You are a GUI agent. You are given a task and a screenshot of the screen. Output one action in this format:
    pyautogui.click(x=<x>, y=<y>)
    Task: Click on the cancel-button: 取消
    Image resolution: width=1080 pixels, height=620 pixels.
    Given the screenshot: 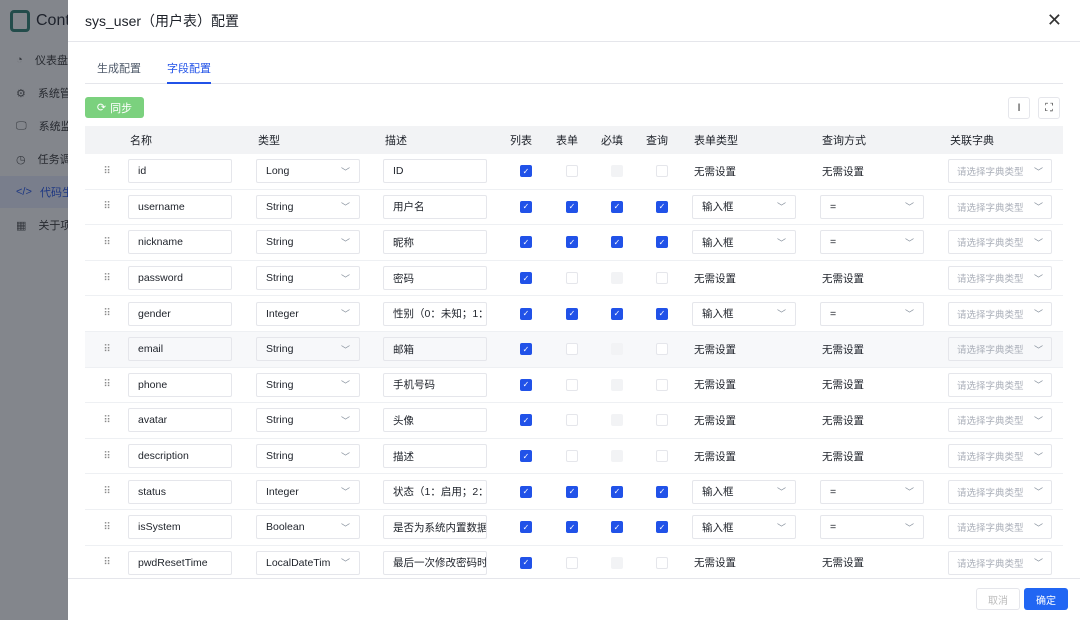 What is the action you would take?
    pyautogui.click(x=998, y=599)
    